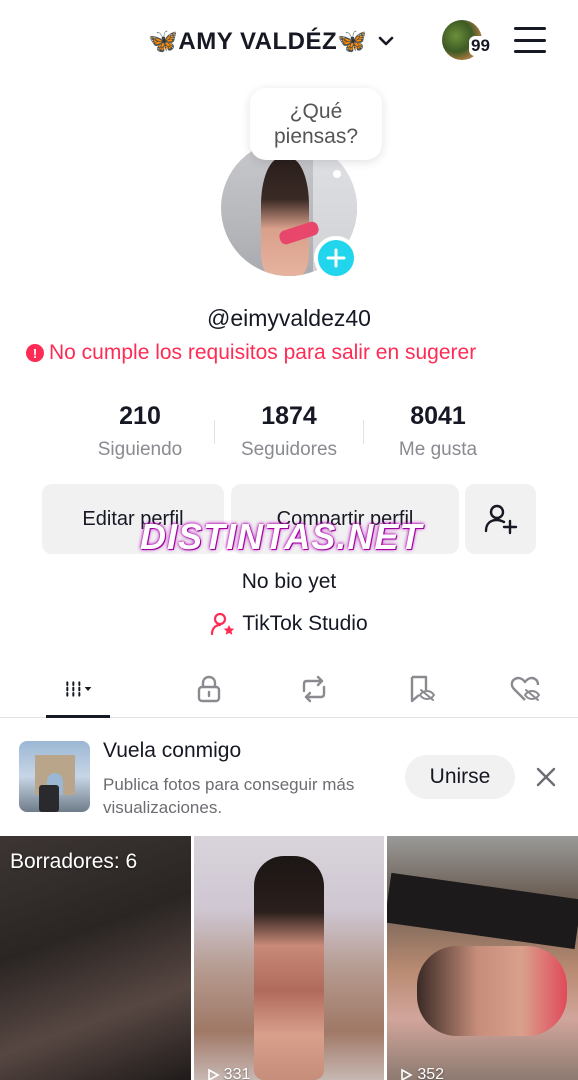  What do you see at coordinates (74, 861) in the screenshot?
I see `drafts-label: Borradores: 6` at bounding box center [74, 861].